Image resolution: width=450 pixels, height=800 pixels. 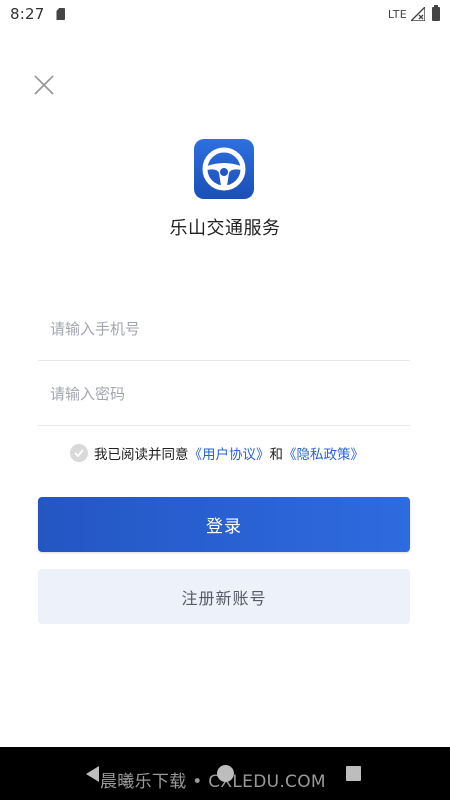 I want to click on agreement-row: 我已阅读并同意 《用户协议》 和 《隐私政策》, so click(x=217, y=453).